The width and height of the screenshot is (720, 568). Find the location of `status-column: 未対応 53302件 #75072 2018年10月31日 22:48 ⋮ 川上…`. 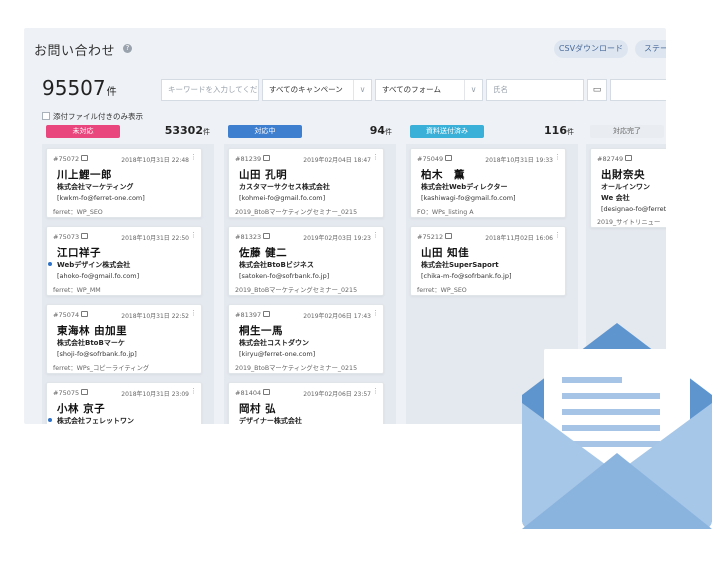

status-column: 未対応 53302件 #75072 2018年10月31日 22:48 ⋮ 川上… is located at coordinates (128, 274).